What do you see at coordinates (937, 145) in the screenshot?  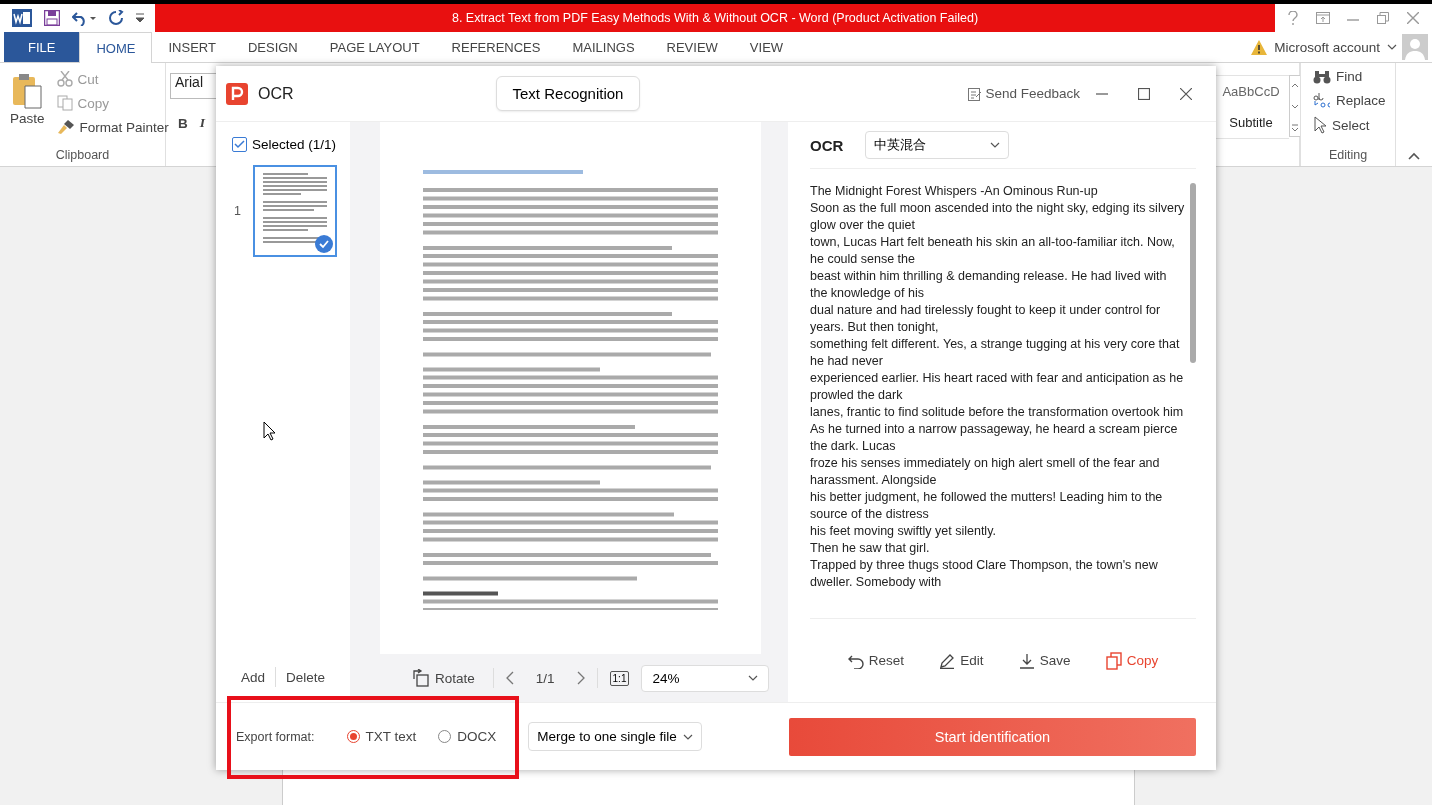 I see `language-dropdown: 中英混合` at bounding box center [937, 145].